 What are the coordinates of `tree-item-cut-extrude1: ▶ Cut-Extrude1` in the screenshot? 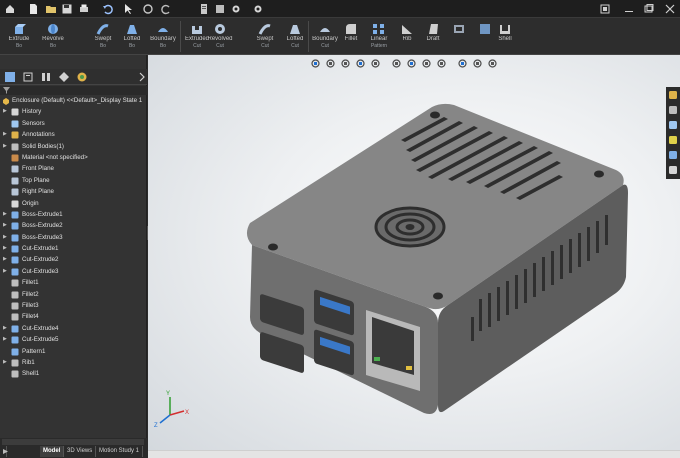 It's located at (73, 248).